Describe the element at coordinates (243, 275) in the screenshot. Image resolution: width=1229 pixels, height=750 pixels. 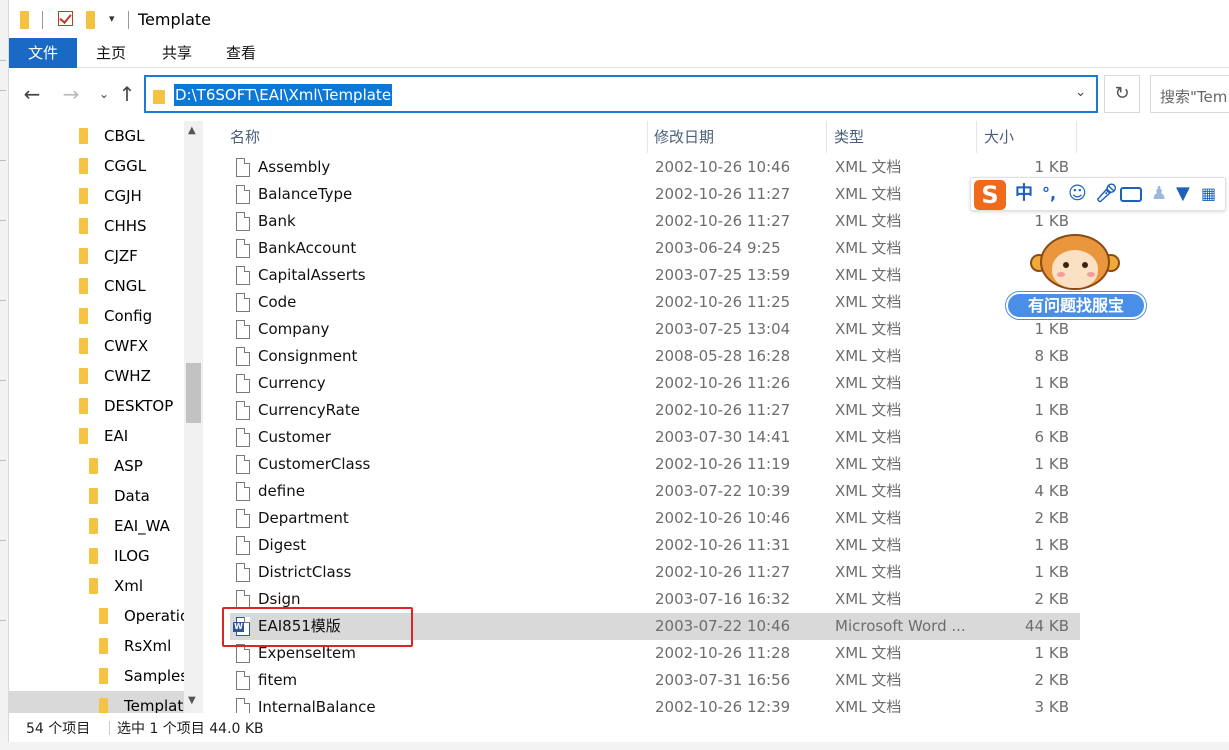
I see `xml-file-icon` at that location.